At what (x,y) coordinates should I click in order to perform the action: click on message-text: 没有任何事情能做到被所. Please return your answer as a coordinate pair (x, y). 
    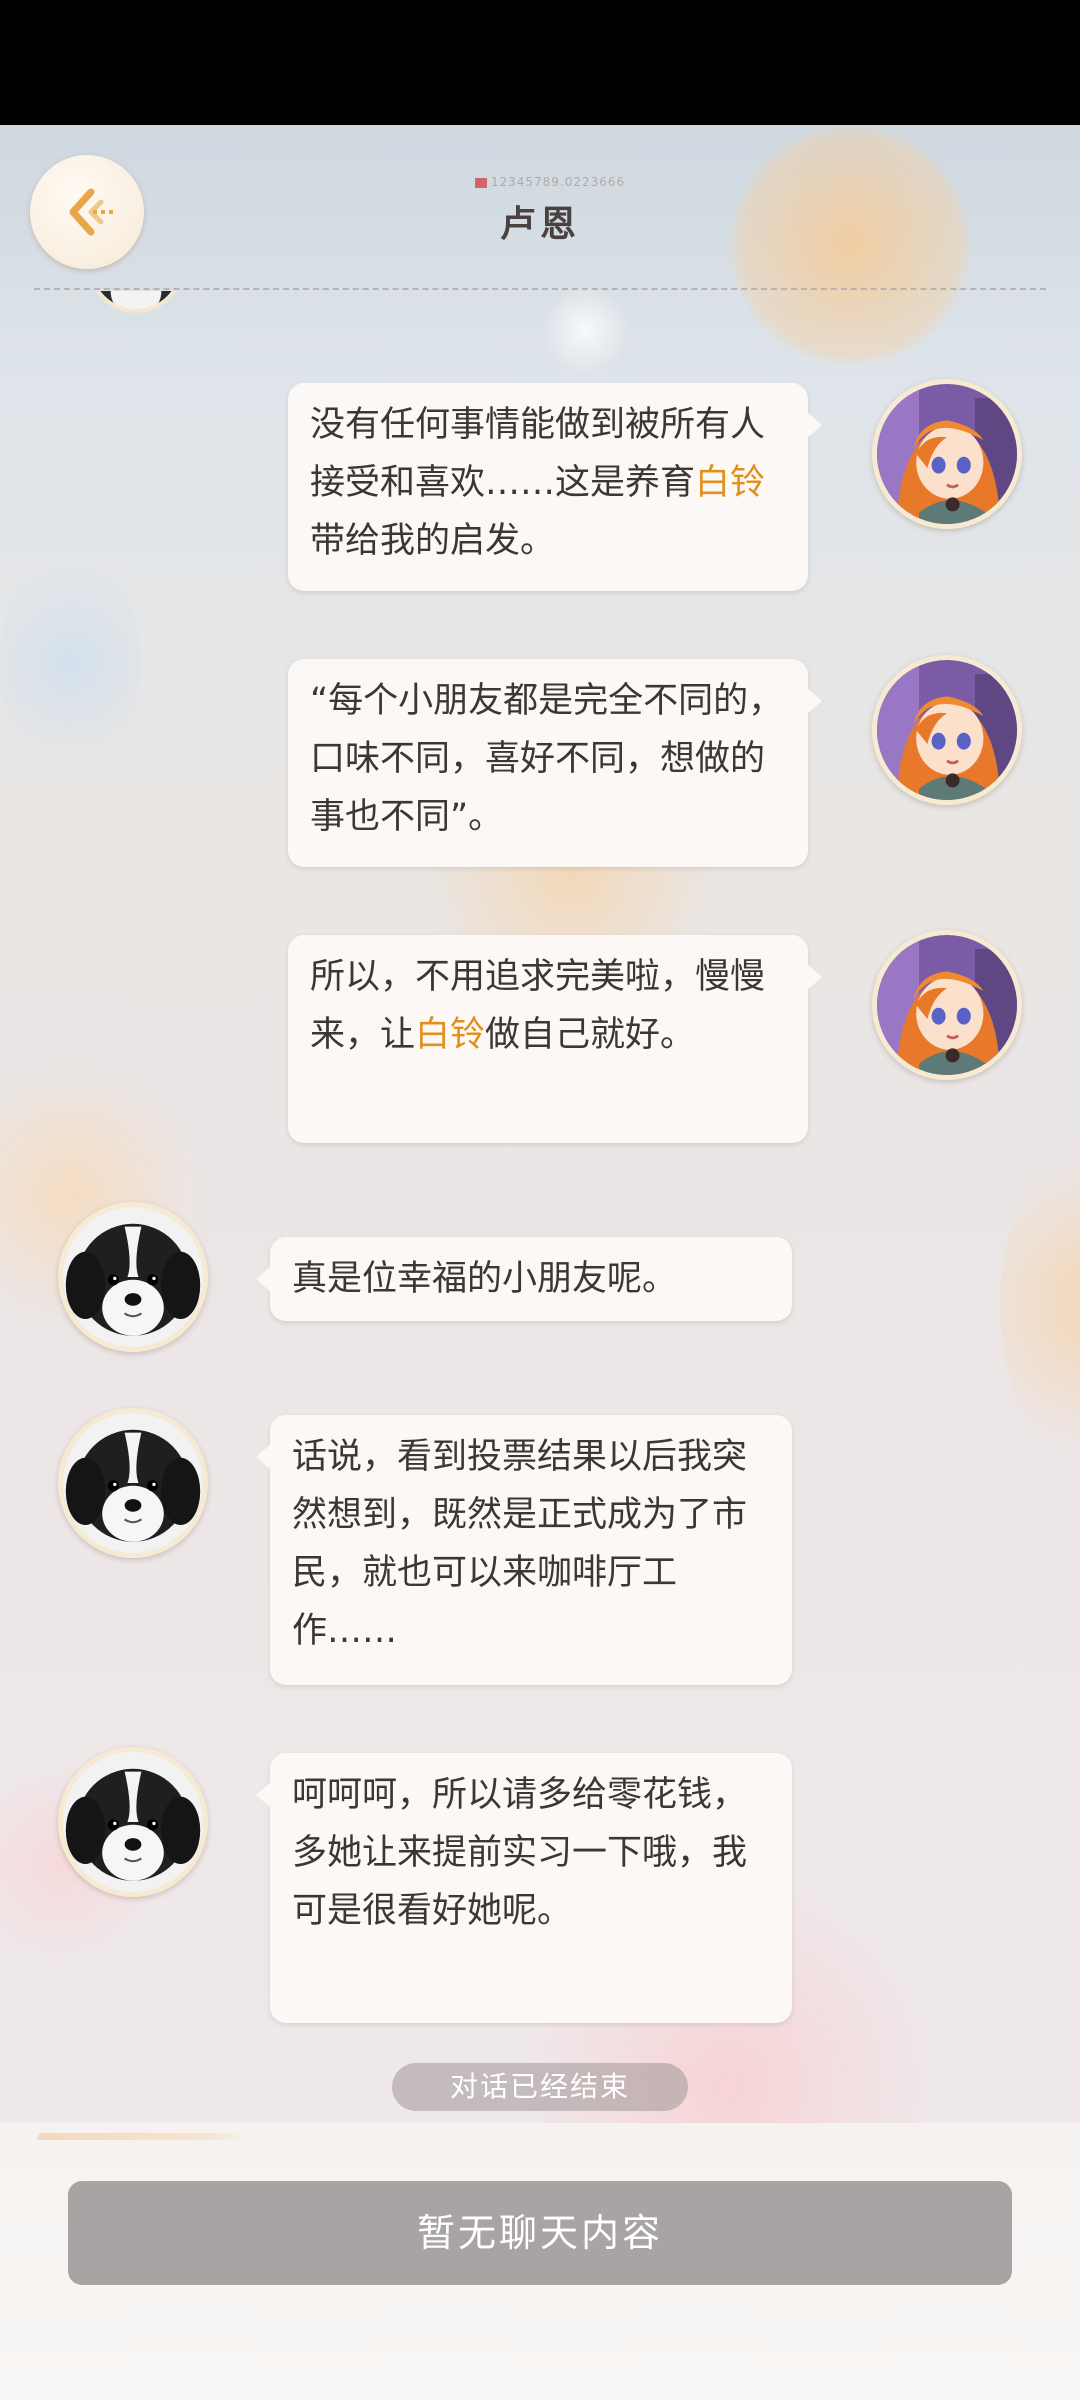
    Looking at the image, I should click on (503, 425).